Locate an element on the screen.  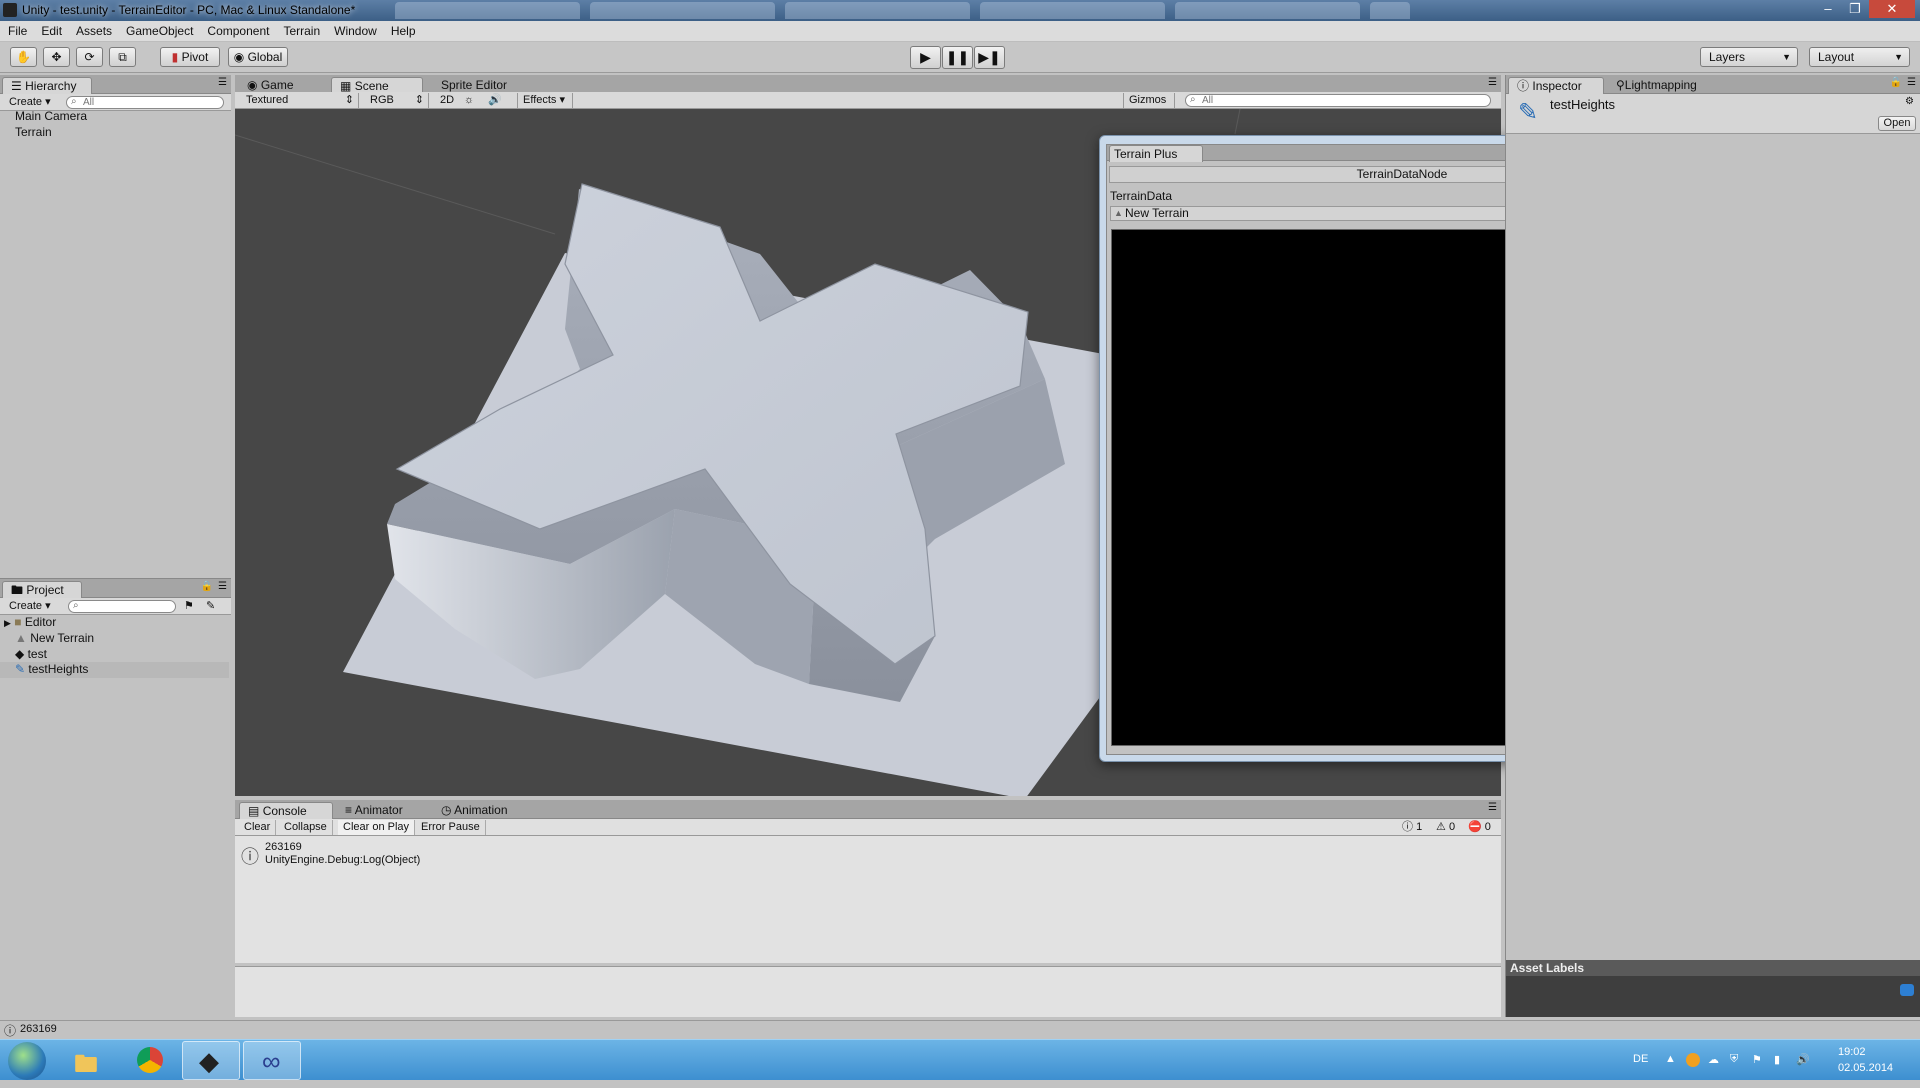
start-button is located at coordinates (27, 1061).